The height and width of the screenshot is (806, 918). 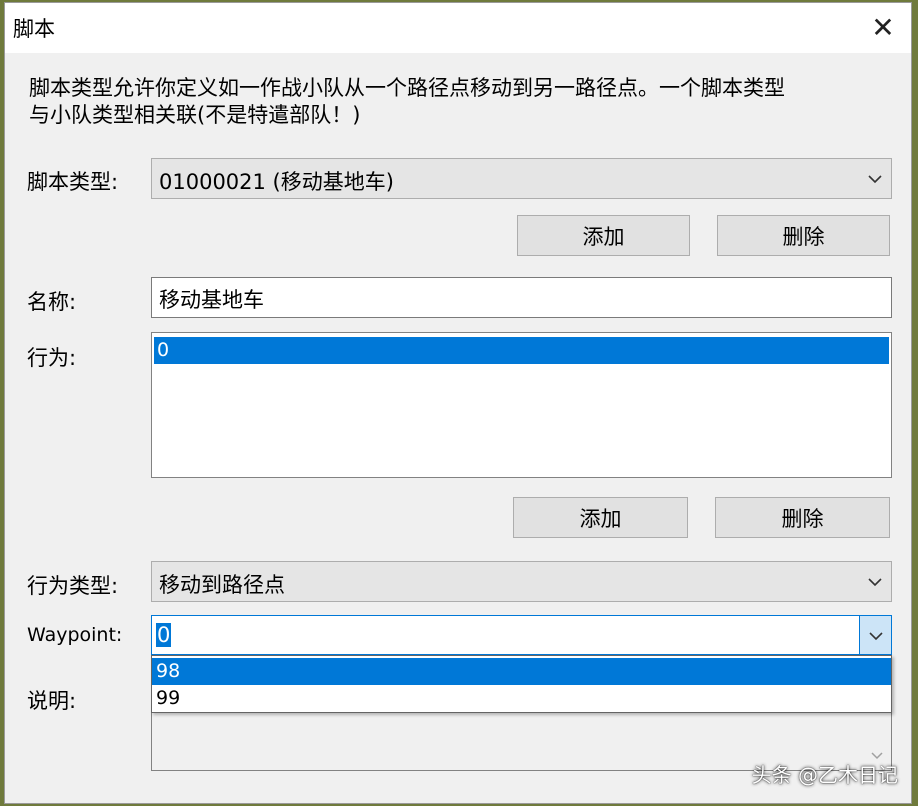 What do you see at coordinates (73, 586) in the screenshot?
I see `action-type-label: 行为类型:` at bounding box center [73, 586].